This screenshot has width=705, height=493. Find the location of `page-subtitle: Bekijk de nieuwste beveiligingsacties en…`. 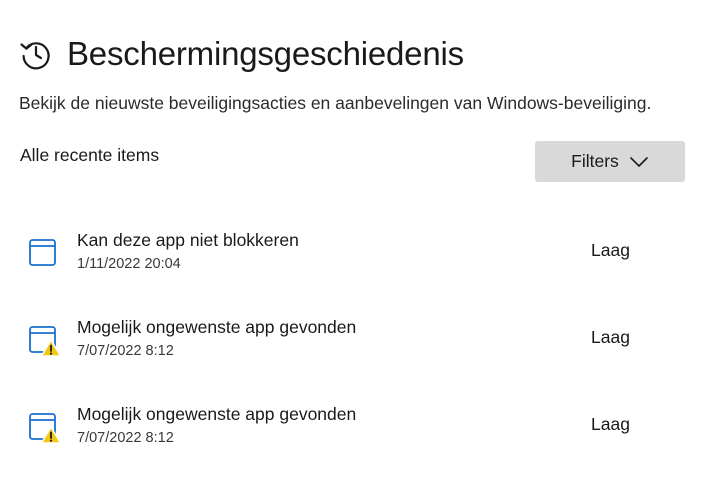

page-subtitle: Bekijk de nieuwste beveiligingsacties en… is located at coordinates (335, 103).